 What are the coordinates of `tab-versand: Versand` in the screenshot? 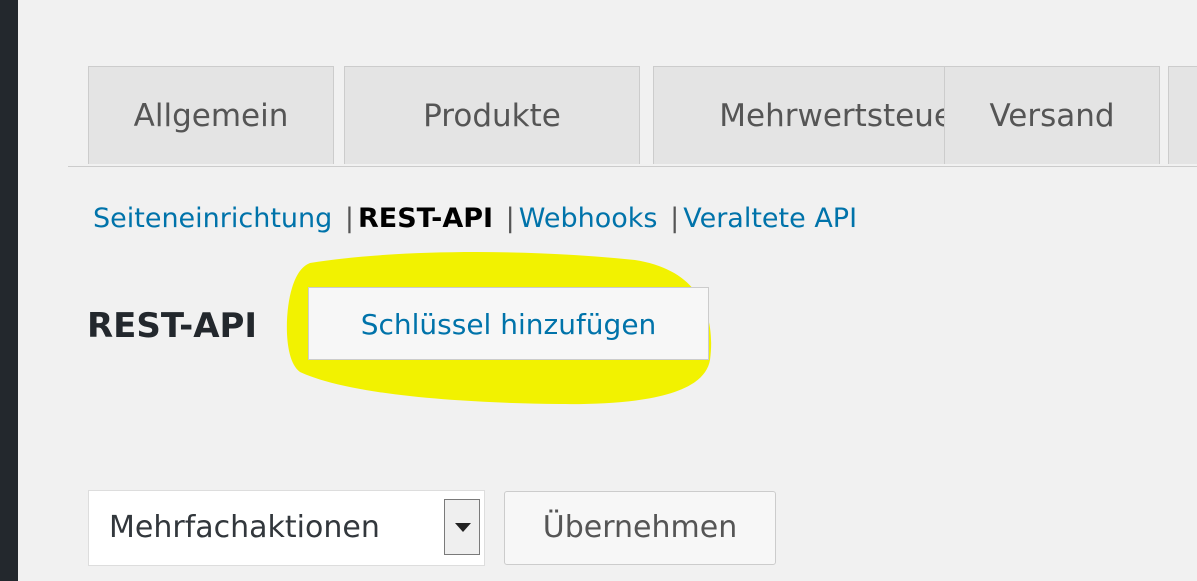 It's located at (1052, 115).